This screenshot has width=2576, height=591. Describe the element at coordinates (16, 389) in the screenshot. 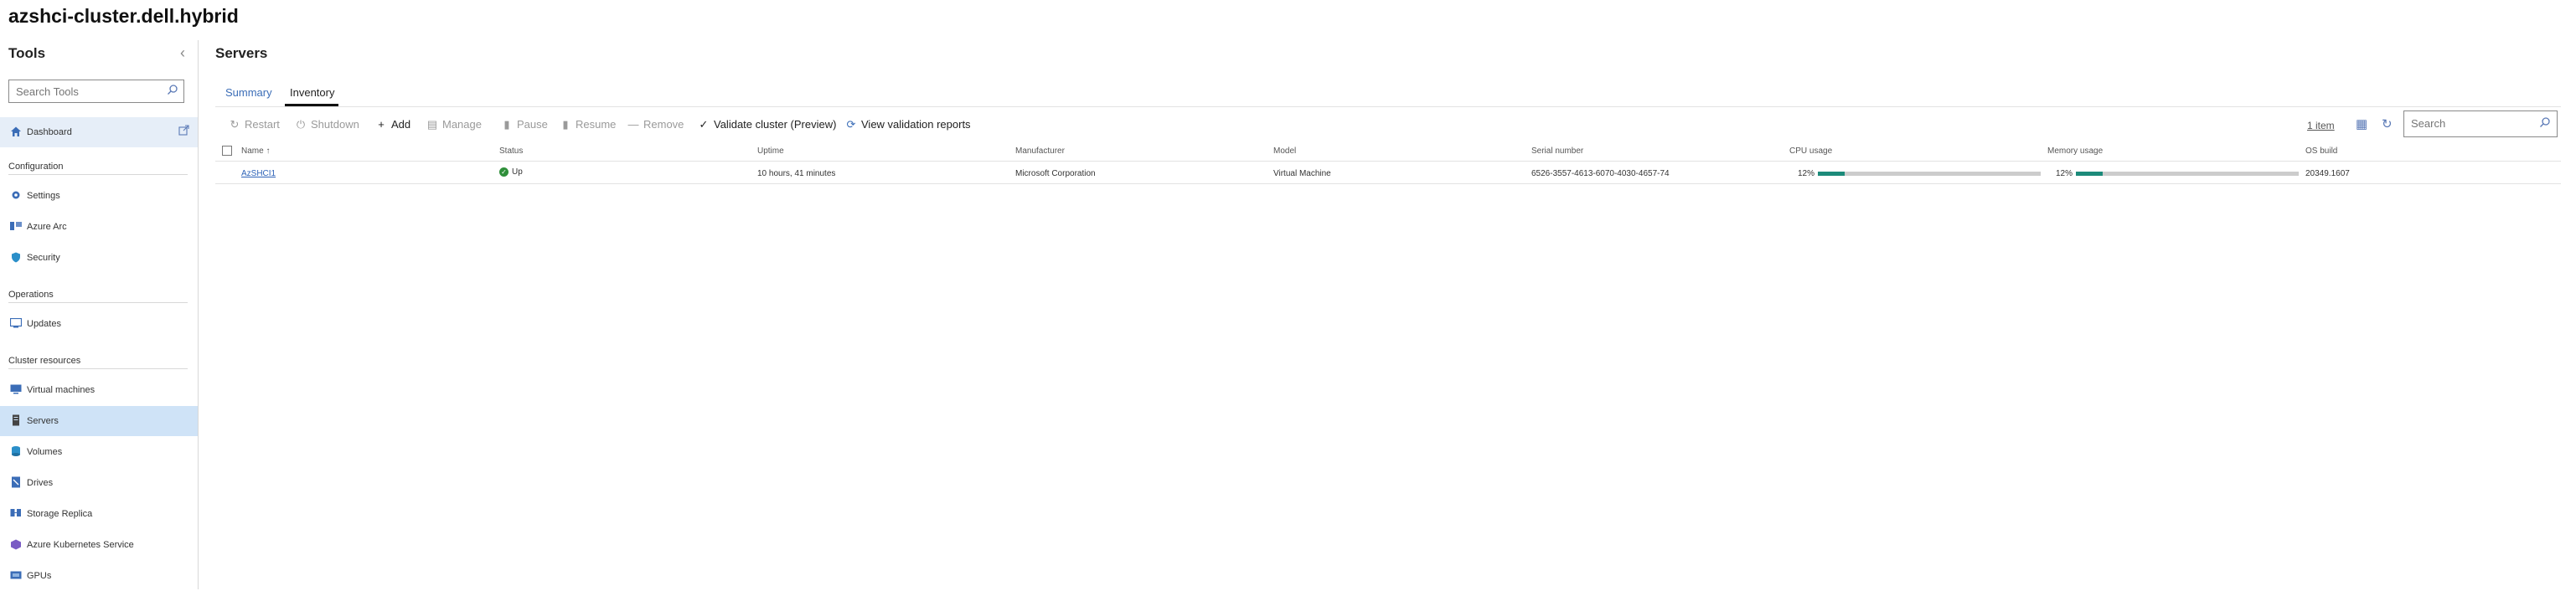

I see `virtual-machine-icon` at that location.